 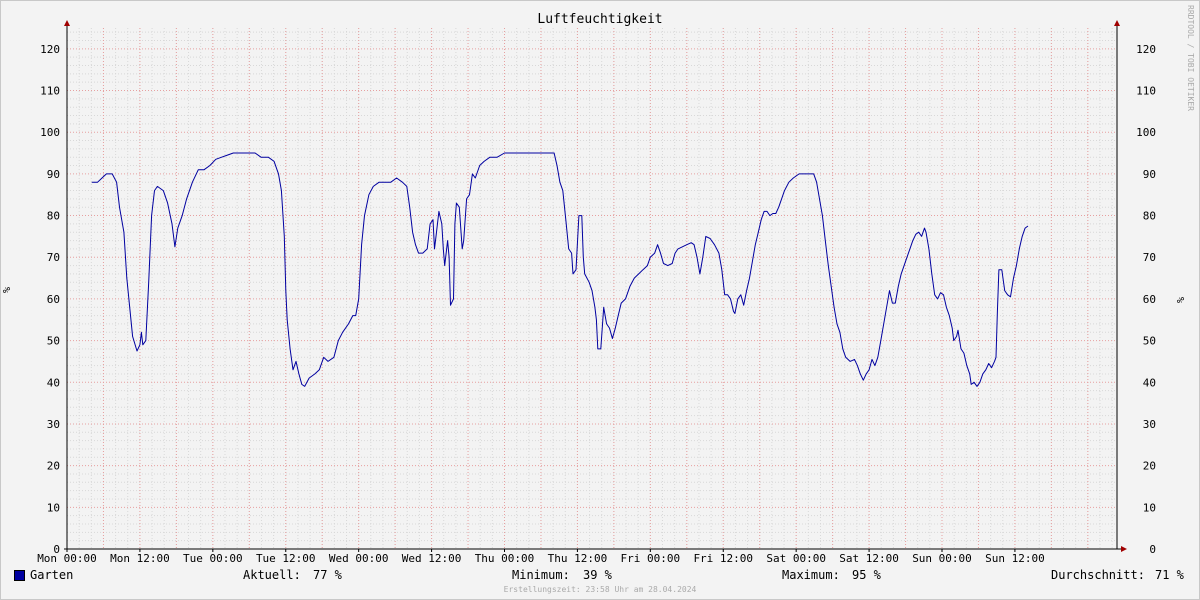 What do you see at coordinates (1179, 300) in the screenshot?
I see `y-axis-label-right: %` at bounding box center [1179, 300].